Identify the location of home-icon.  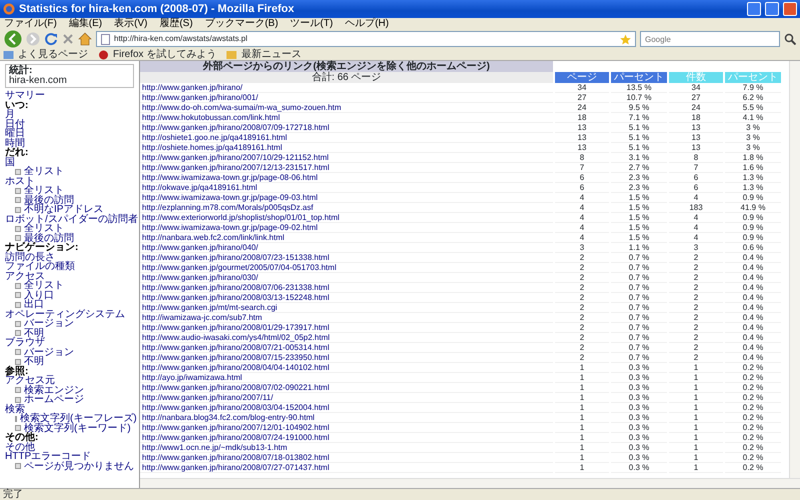
(85, 39).